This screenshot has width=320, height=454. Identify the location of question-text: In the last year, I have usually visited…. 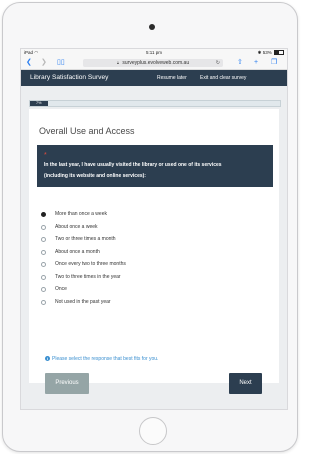
(155, 171).